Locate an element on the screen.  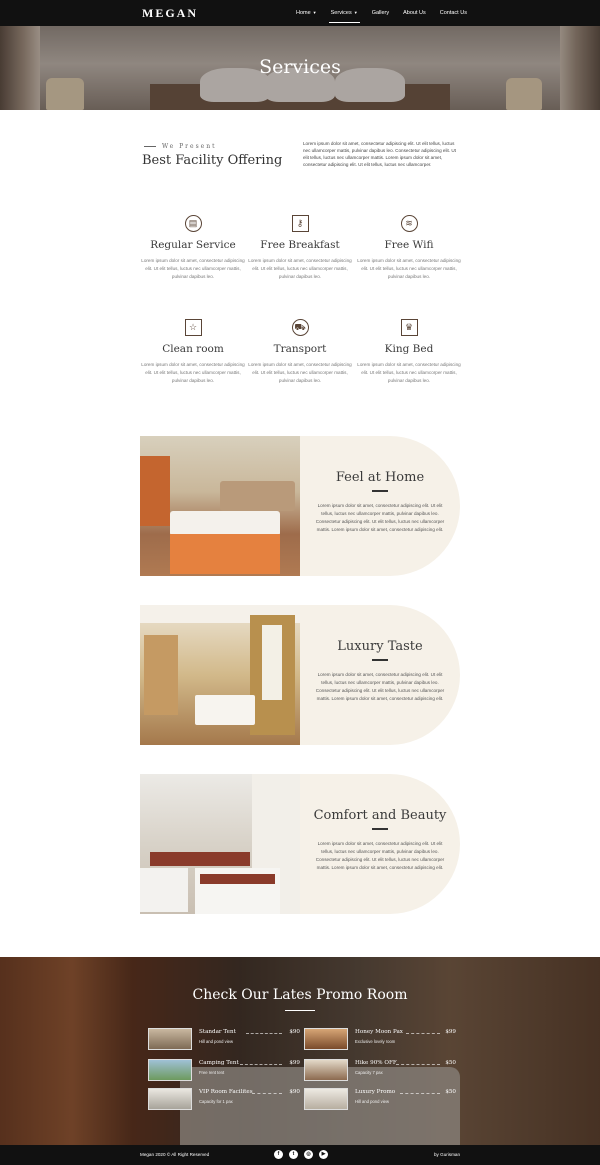
promo-title: Check Our Lates Promo Room is located at coordinates (300, 995).